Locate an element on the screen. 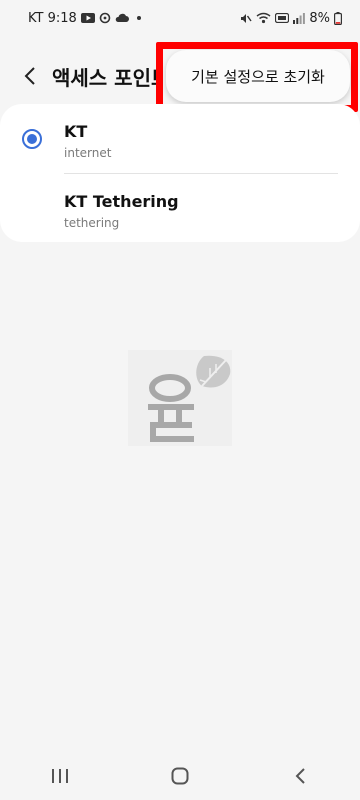 This screenshot has height=800, width=360. status-right: 8% is located at coordinates (290, 18).